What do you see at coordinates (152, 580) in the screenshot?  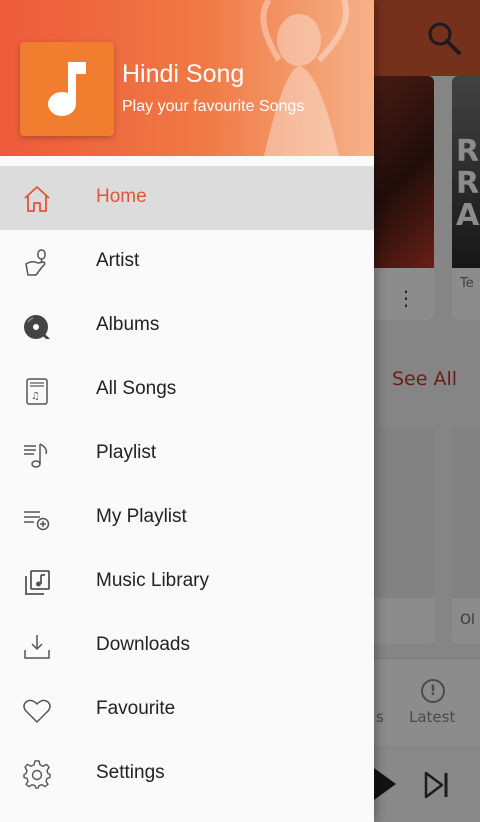 I see `menu-item-label: Music Library` at bounding box center [152, 580].